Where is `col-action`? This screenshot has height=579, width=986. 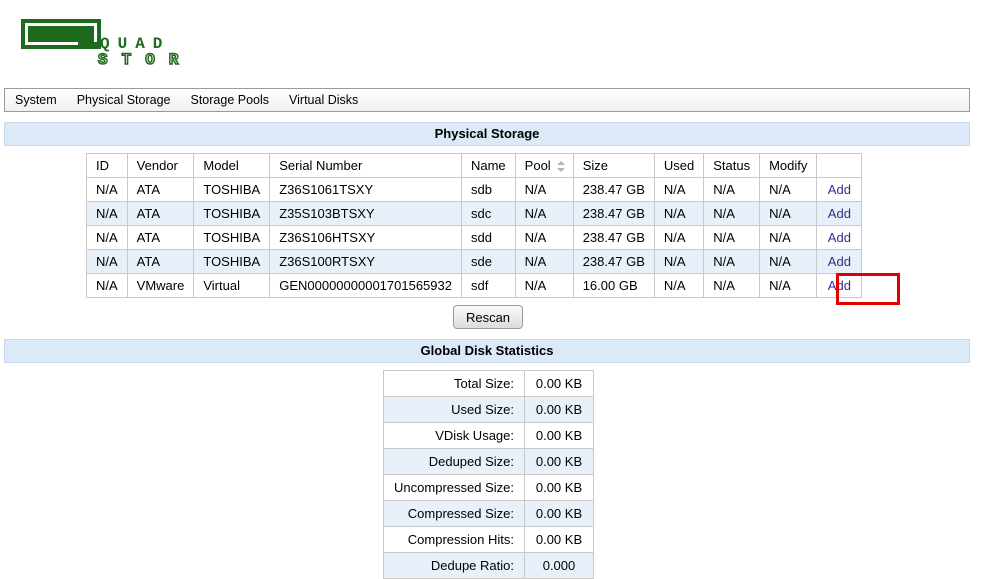 col-action is located at coordinates (839, 165).